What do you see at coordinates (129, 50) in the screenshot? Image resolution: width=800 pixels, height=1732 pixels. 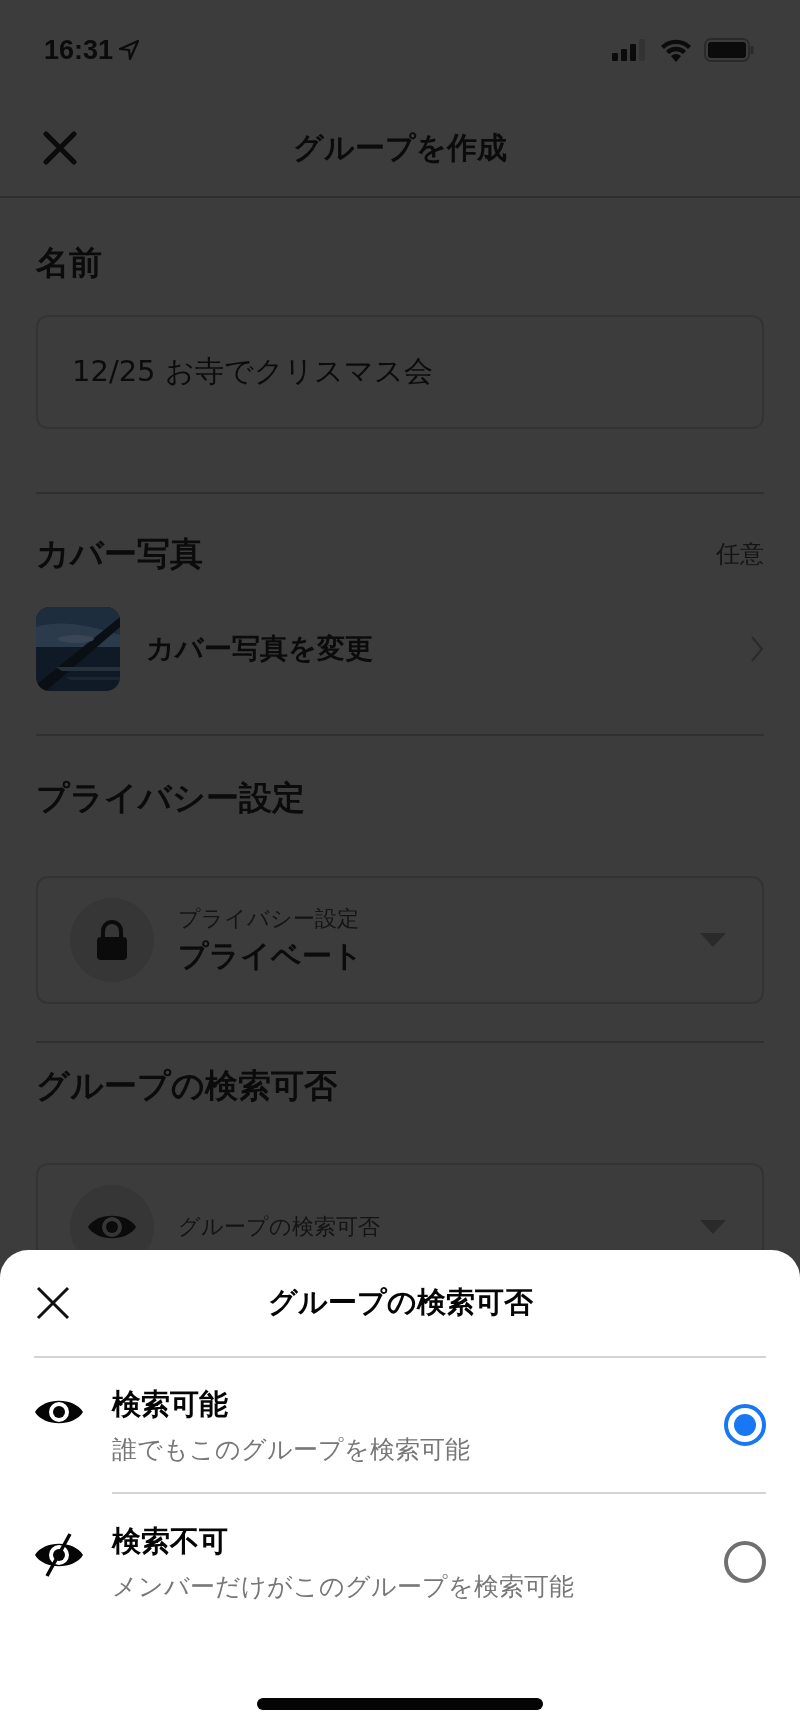 I see `location-arrow-icon` at bounding box center [129, 50].